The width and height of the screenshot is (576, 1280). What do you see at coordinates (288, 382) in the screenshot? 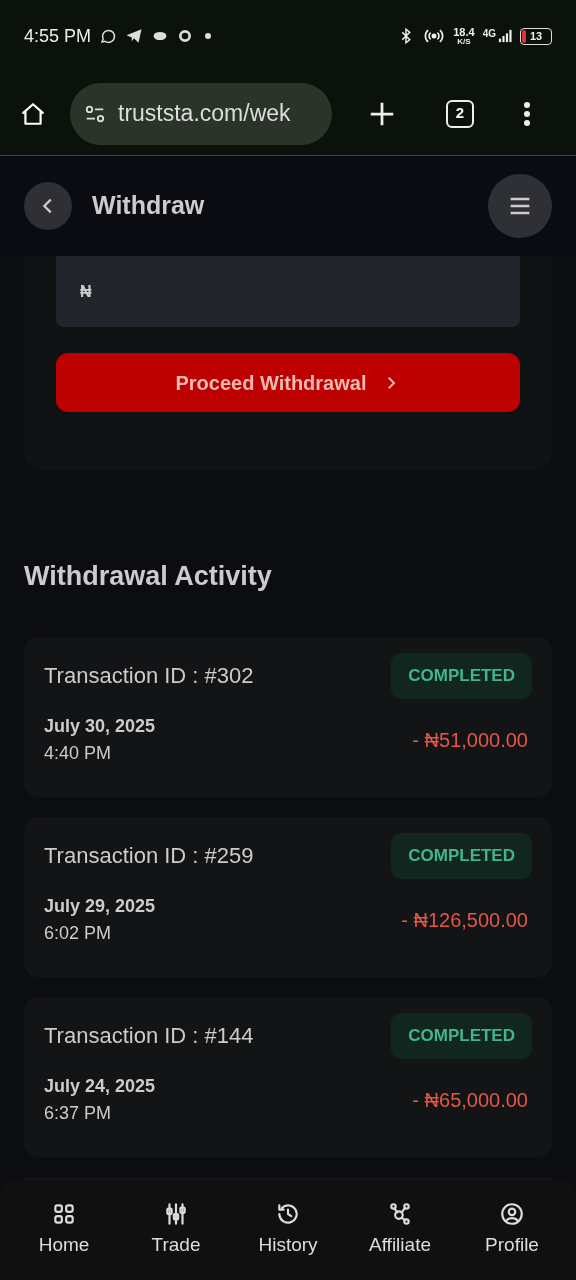
I see `proceed-withdrawal-button: Proceed Withdrawal` at bounding box center [288, 382].